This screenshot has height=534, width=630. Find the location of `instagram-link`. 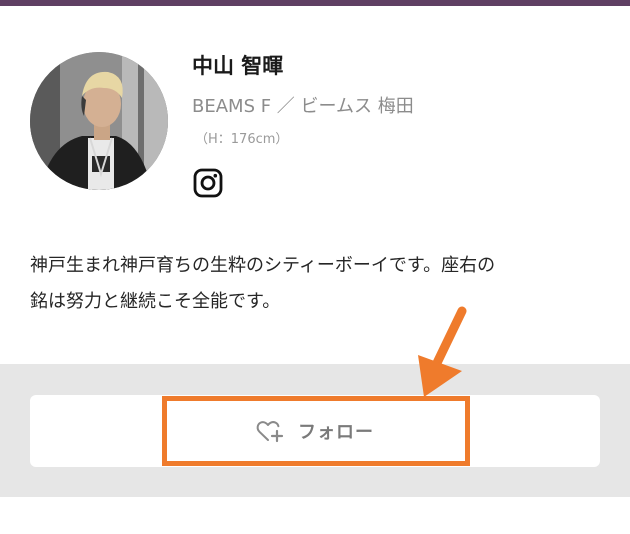

instagram-link is located at coordinates (208, 183).